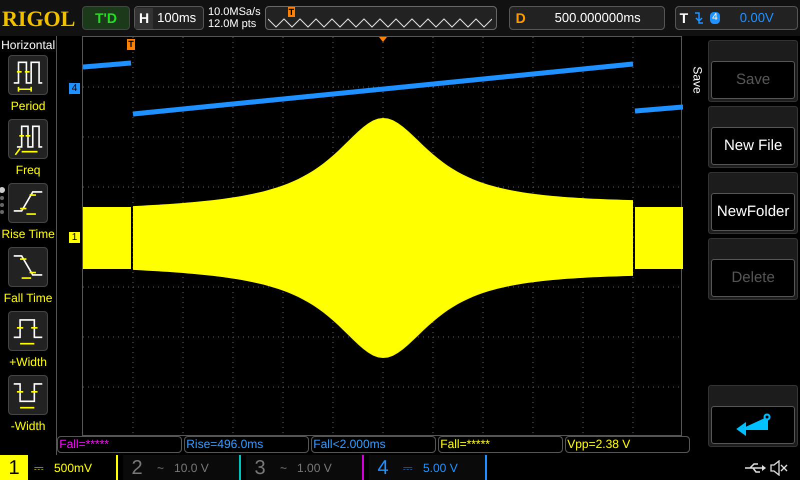 This screenshot has width=800, height=480. What do you see at coordinates (440, 468) in the screenshot?
I see `scale-value: 5.00 V` at bounding box center [440, 468].